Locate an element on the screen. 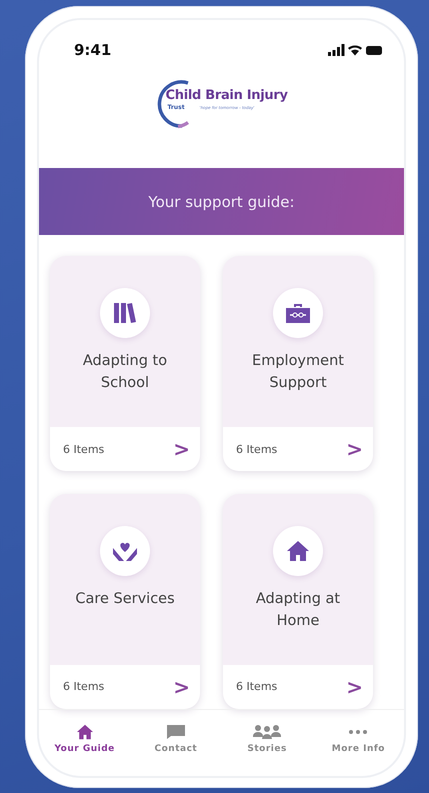 The image size is (429, 793). guide-card: Adapting to School 6 Items > is located at coordinates (125, 363).